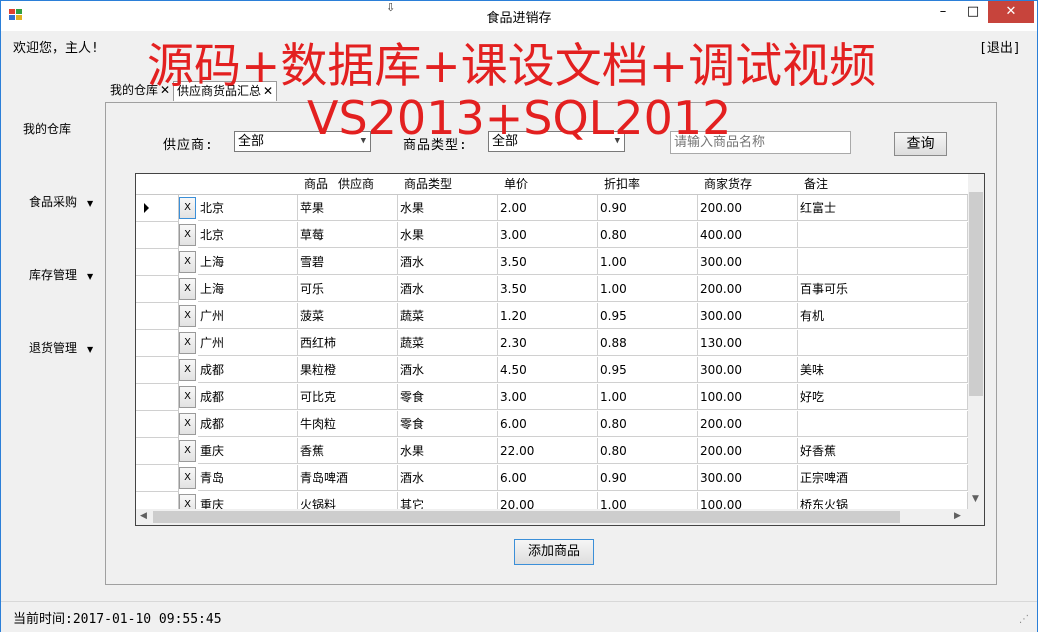  What do you see at coordinates (348, 478) in the screenshot?
I see `table-cell: 青岛啤酒` at bounding box center [348, 478].